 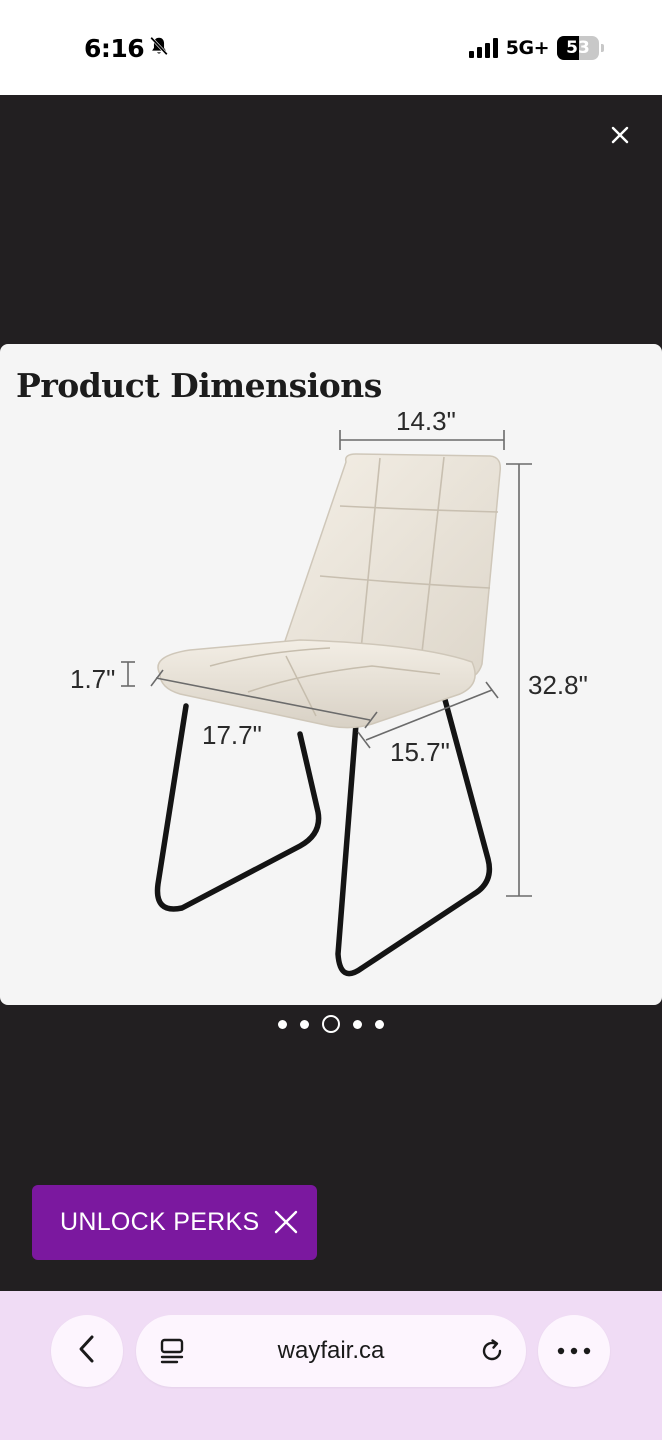 I want to click on battery-icon: 53, so click(x=578, y=48).